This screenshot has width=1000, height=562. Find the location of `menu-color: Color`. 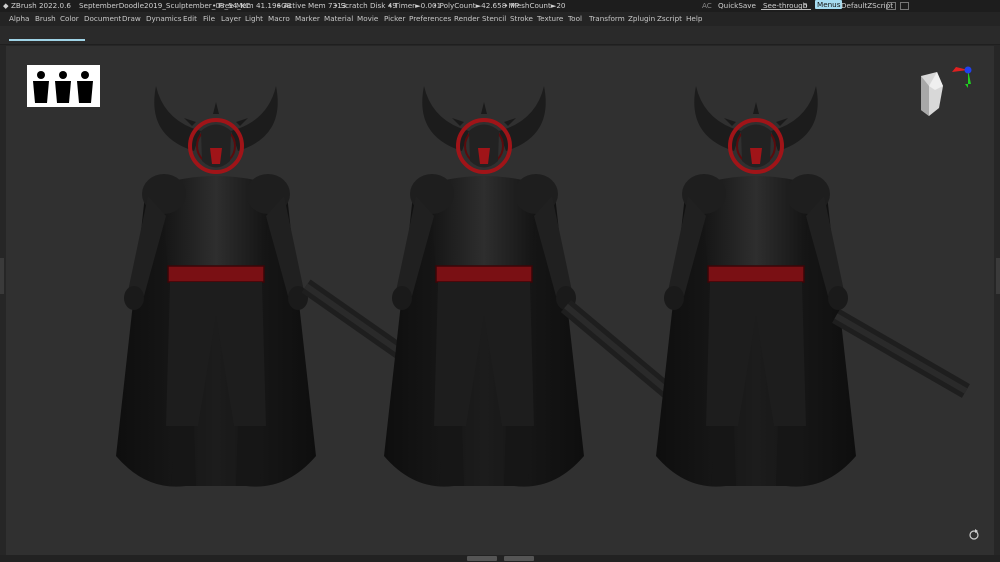

menu-color: Color is located at coordinates (69, 19).